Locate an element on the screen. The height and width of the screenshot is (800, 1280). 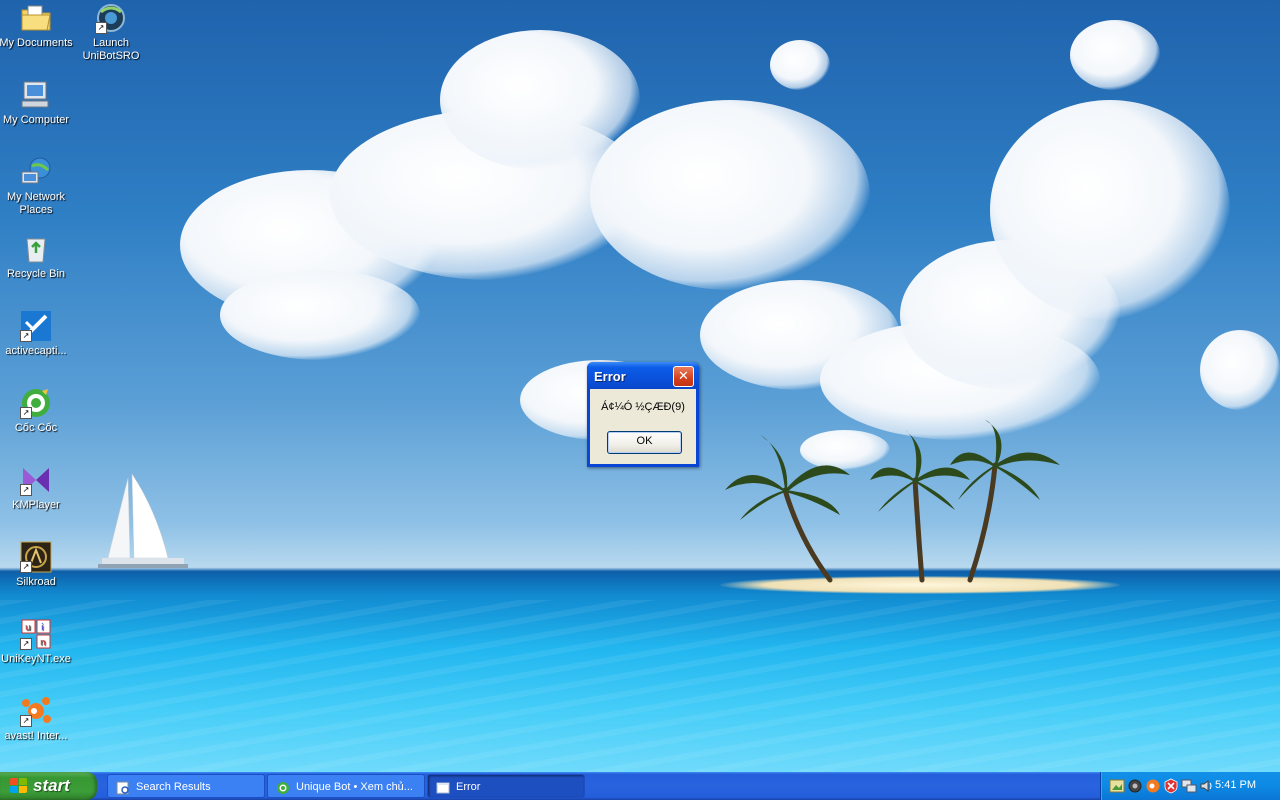
error-dialog: Error ✕ Á¢¼Ó ½ÇÆÐ(9) OK is located at coordinates (643, 414).